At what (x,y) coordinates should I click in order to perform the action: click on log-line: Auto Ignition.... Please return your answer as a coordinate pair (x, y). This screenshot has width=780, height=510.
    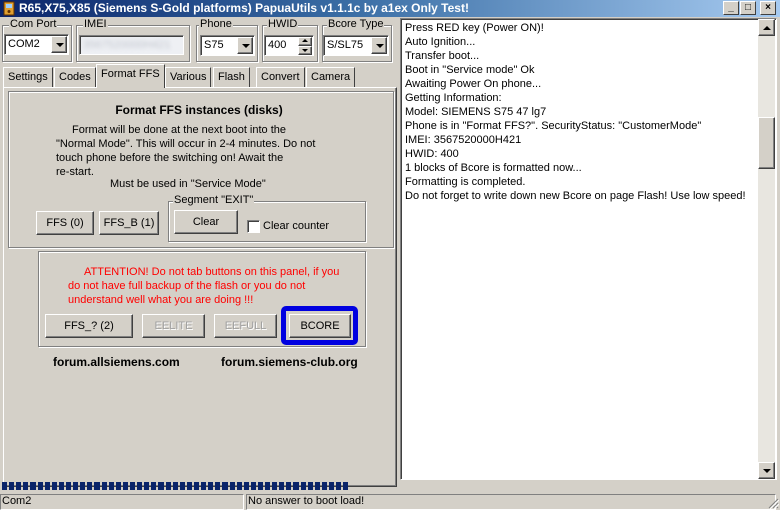
    Looking at the image, I should click on (440, 42).